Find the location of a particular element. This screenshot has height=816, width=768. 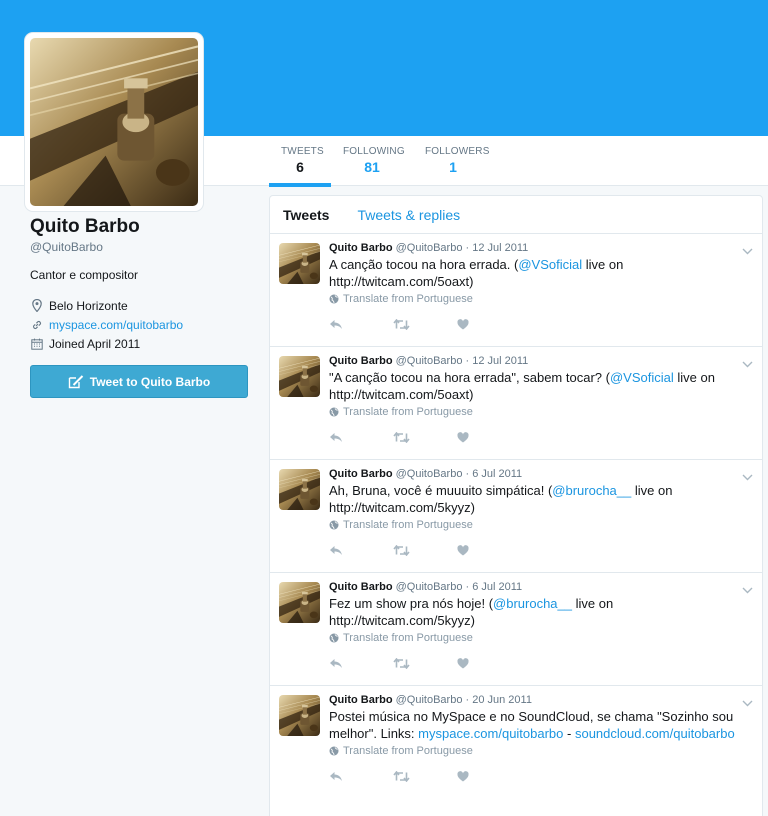

website-link: myspace.com/quitobarbo is located at coordinates (116, 325).